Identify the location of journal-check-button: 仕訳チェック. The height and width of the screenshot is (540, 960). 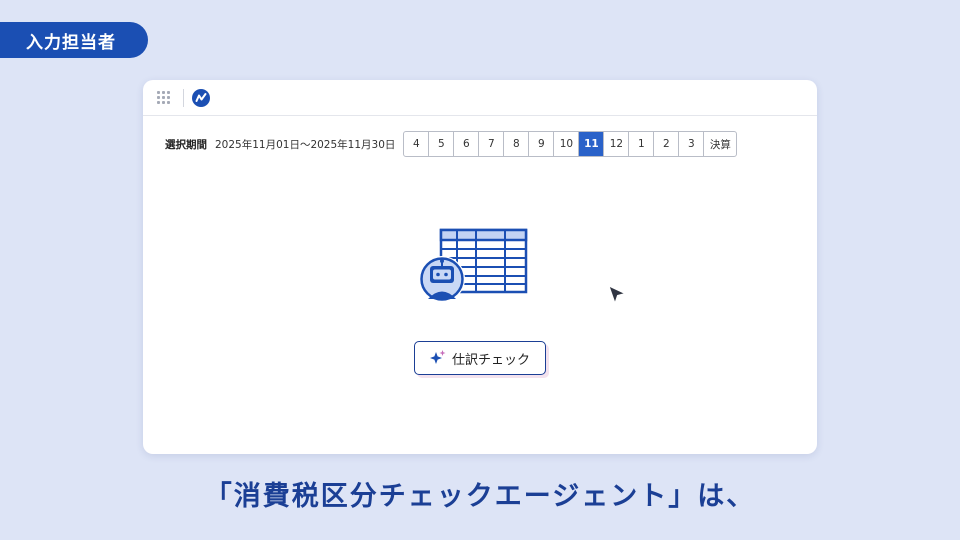
(480, 358).